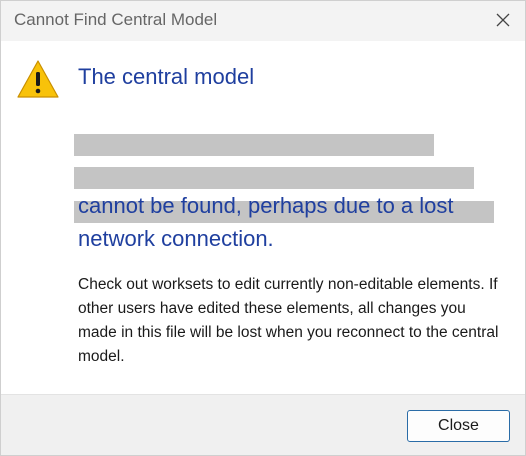 The width and height of the screenshot is (526, 456). What do you see at coordinates (116, 19) in the screenshot?
I see `window-title: Cannot Find Central Model` at bounding box center [116, 19].